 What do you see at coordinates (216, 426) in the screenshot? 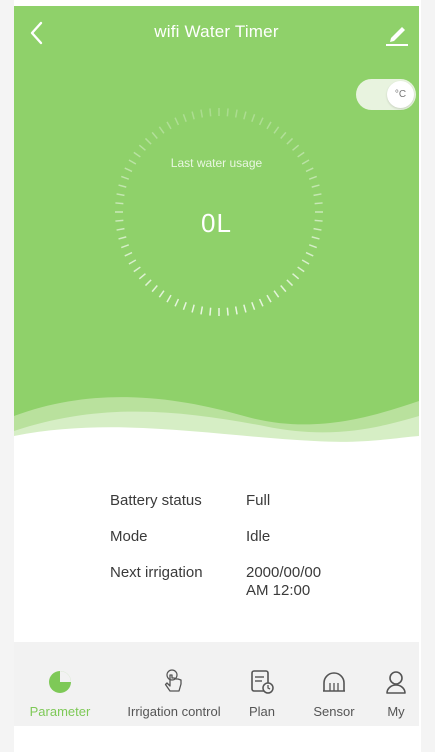
I see `decorative-waves` at bounding box center [216, 426].